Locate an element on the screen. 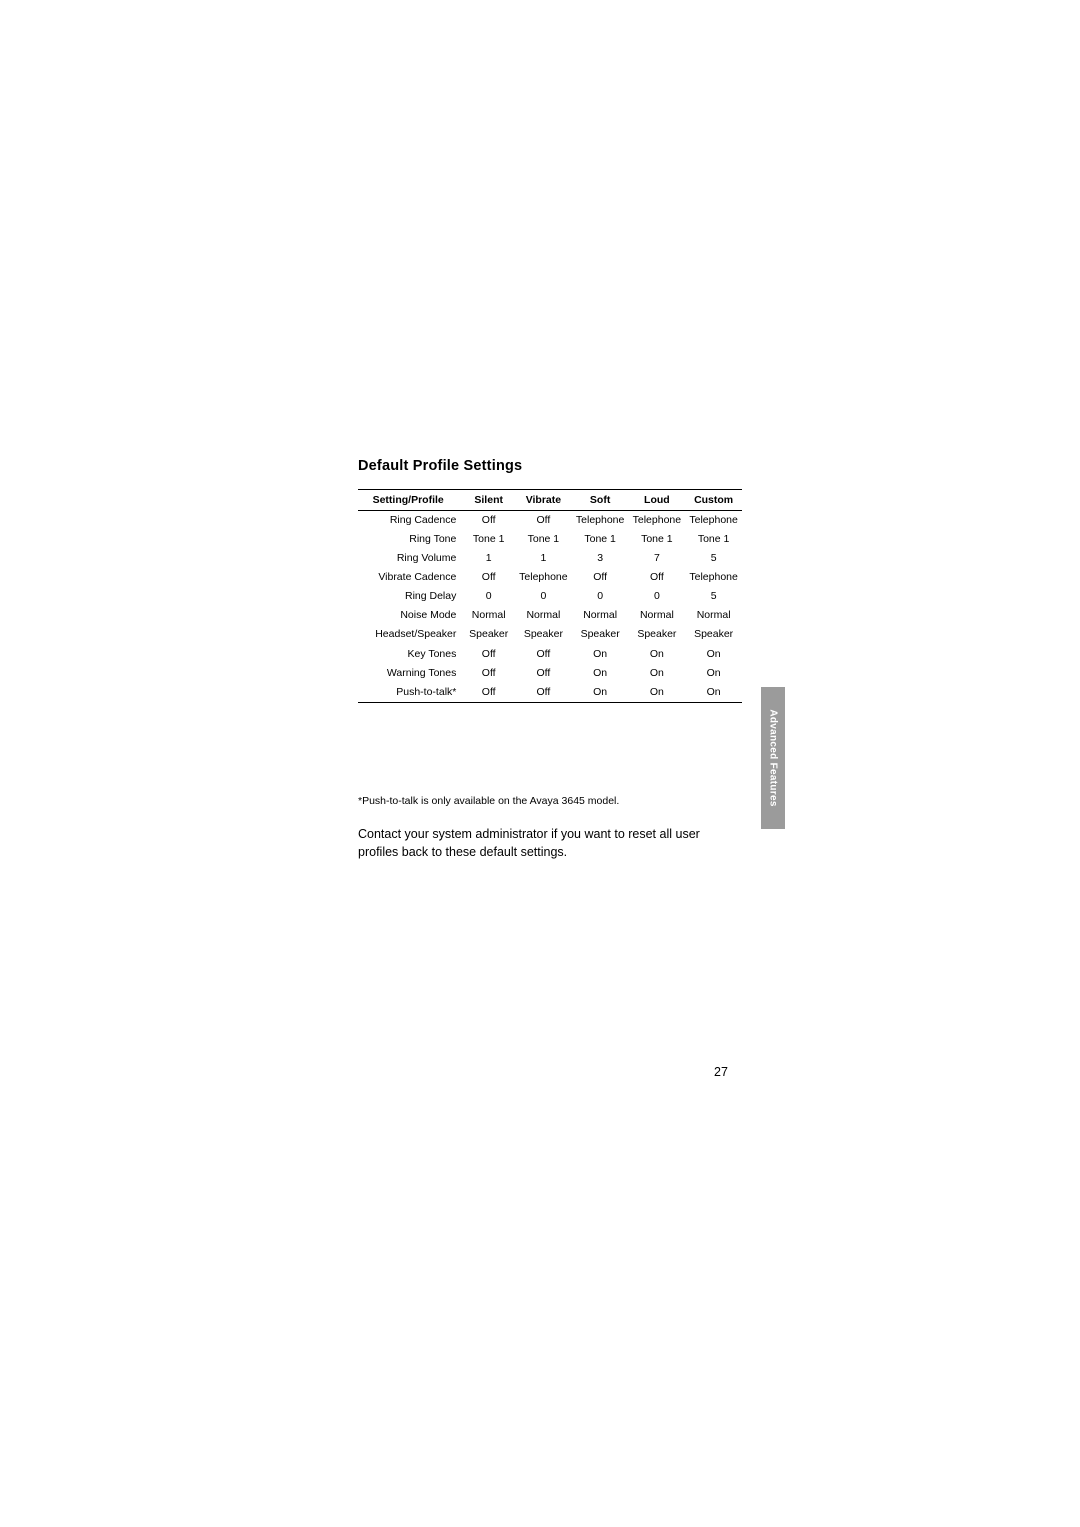 Image resolution: width=1080 pixels, height=1527 pixels. cell-silent: Speaker is located at coordinates (489, 634).